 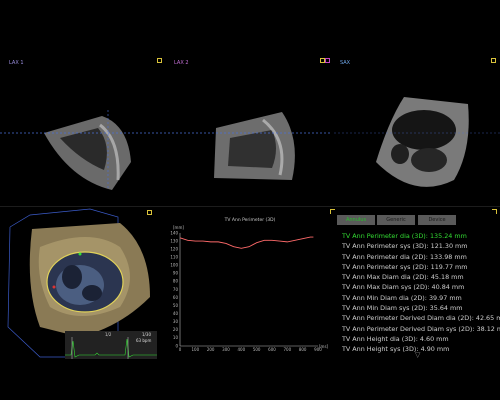 I want to click on scroll-down-icon: ▽, so click(x=417, y=355).